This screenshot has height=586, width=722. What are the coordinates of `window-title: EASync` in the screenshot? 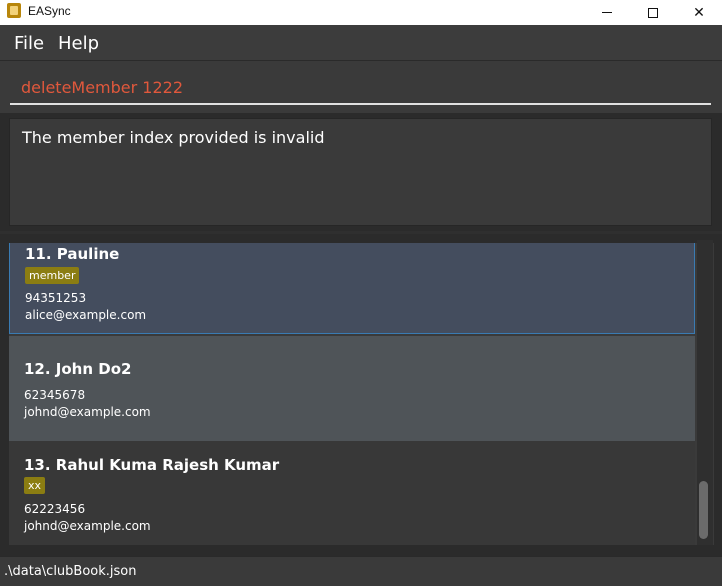 It's located at (49, 11).